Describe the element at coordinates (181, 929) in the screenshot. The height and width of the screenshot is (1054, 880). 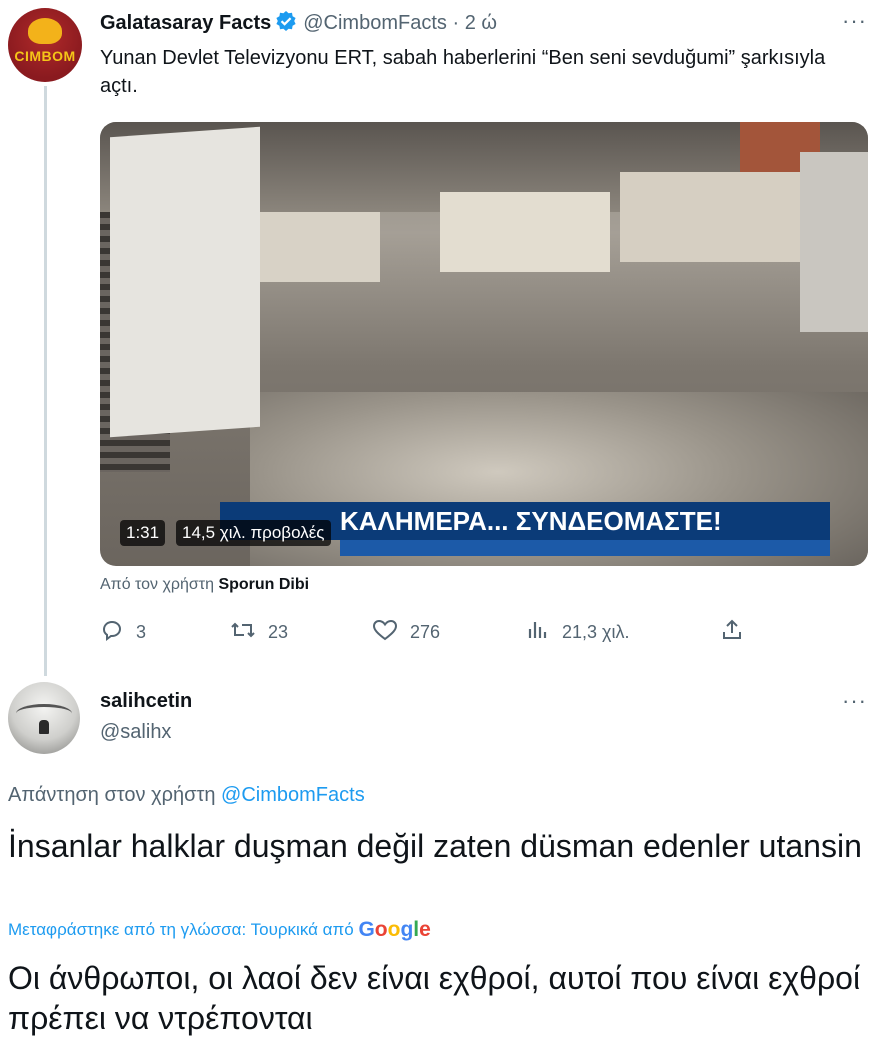
I see `translated-from-label: Μεταφράστηκε από τη γλώσσα: Τουρκικά από` at that location.